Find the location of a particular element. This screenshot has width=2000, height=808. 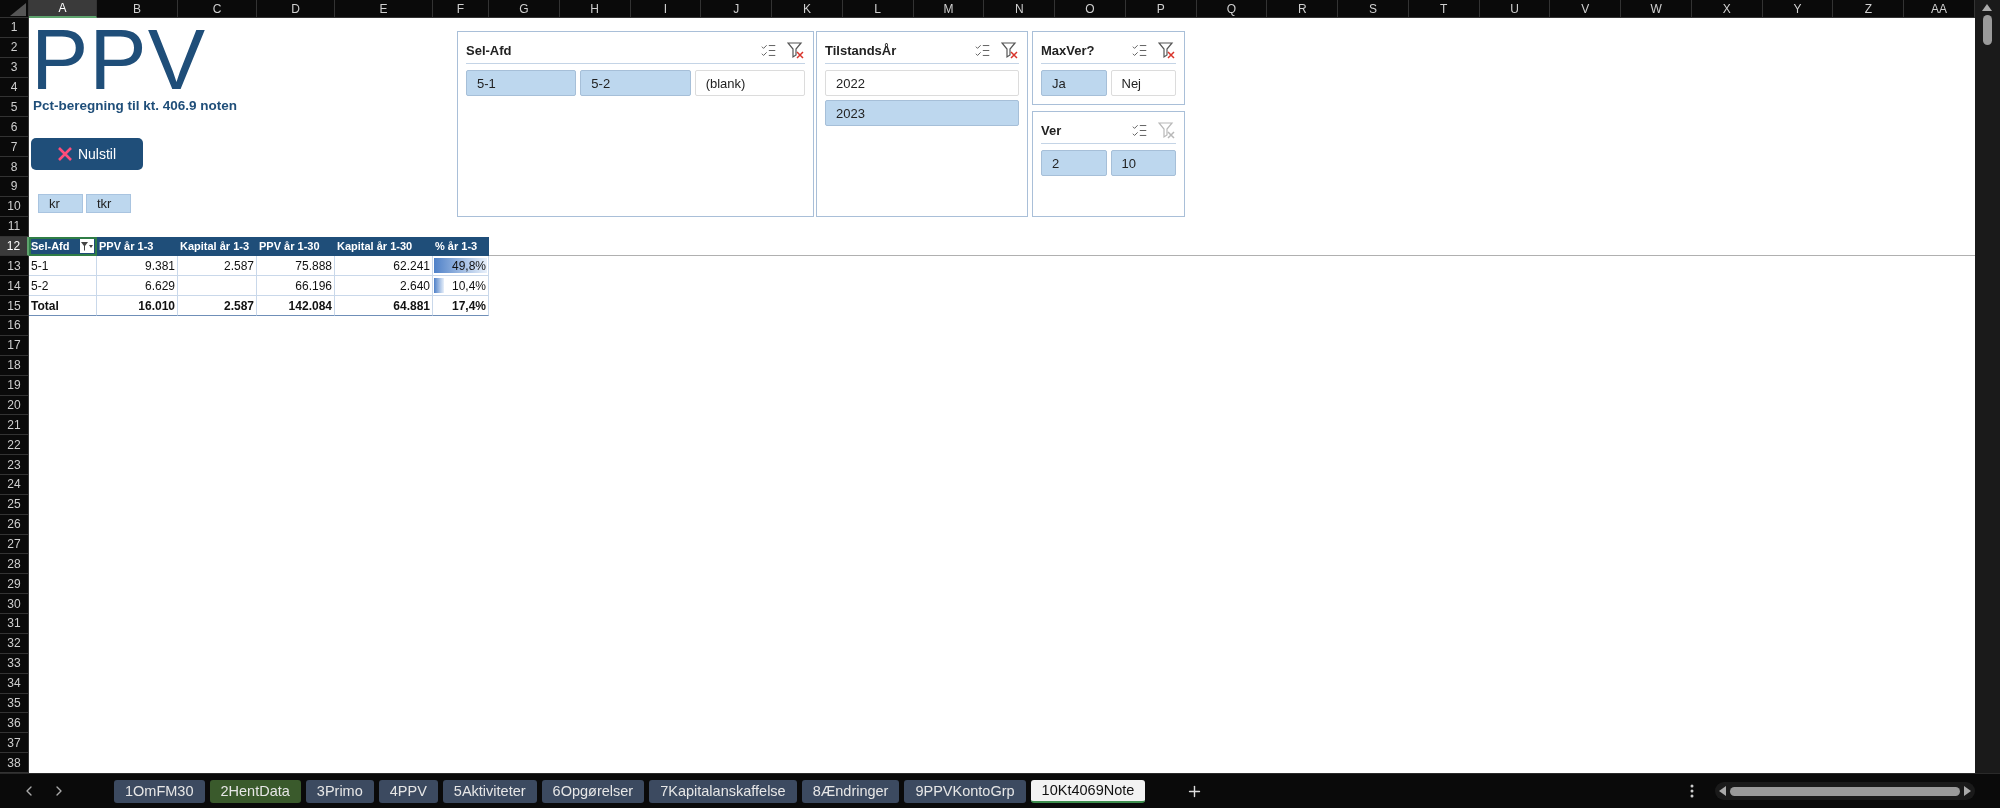

slicer-item: 2023 is located at coordinates (922, 113).